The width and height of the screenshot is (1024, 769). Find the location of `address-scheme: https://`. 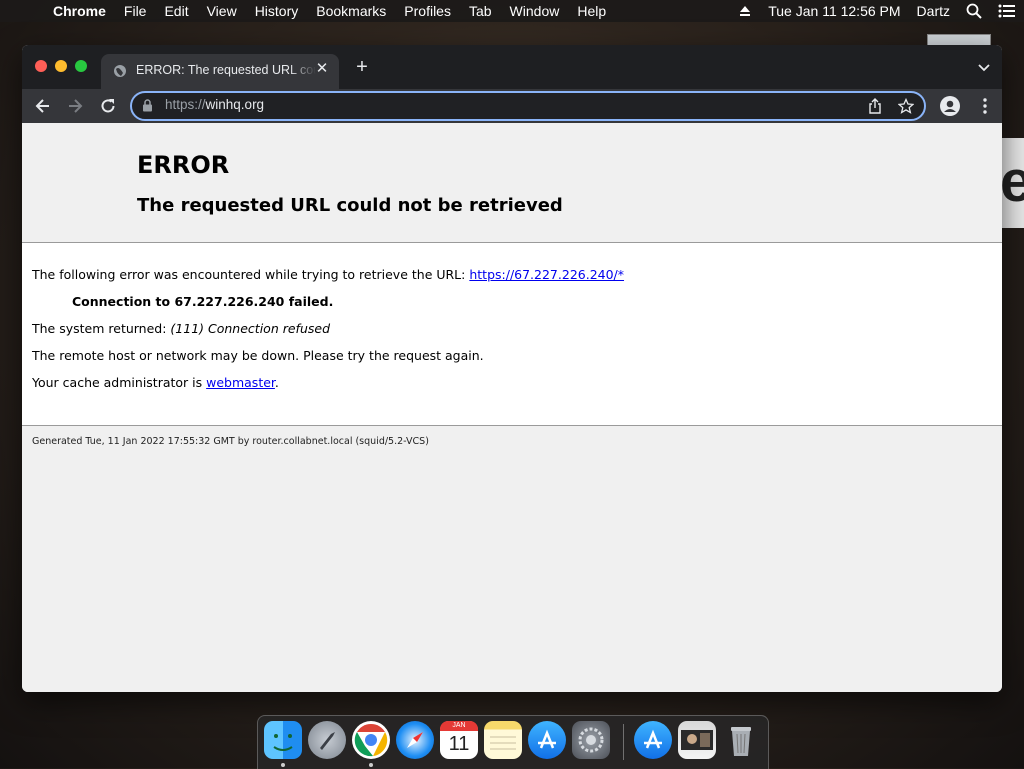

address-scheme: https:// is located at coordinates (185, 104).